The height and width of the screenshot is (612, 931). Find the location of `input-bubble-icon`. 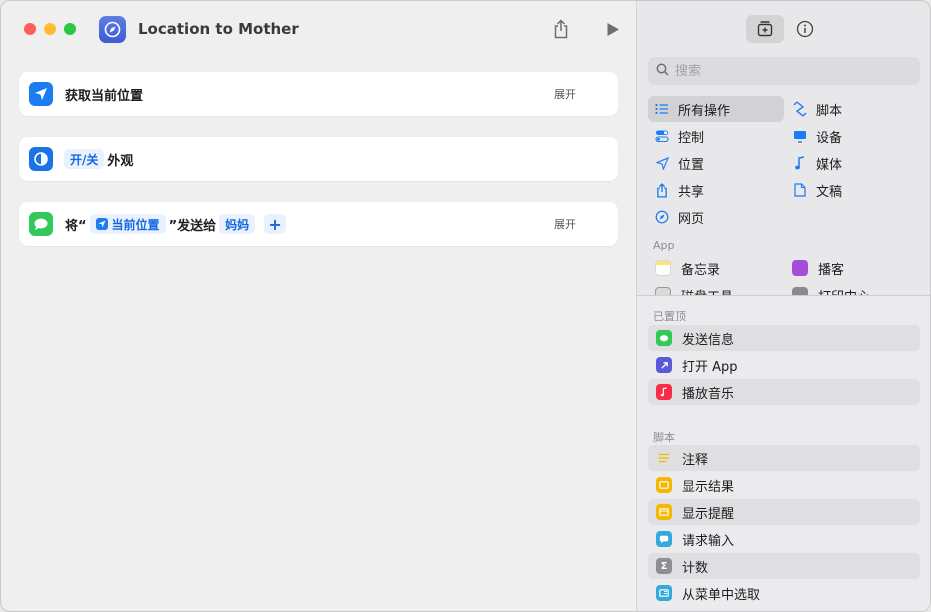

input-bubble-icon is located at coordinates (664, 539).